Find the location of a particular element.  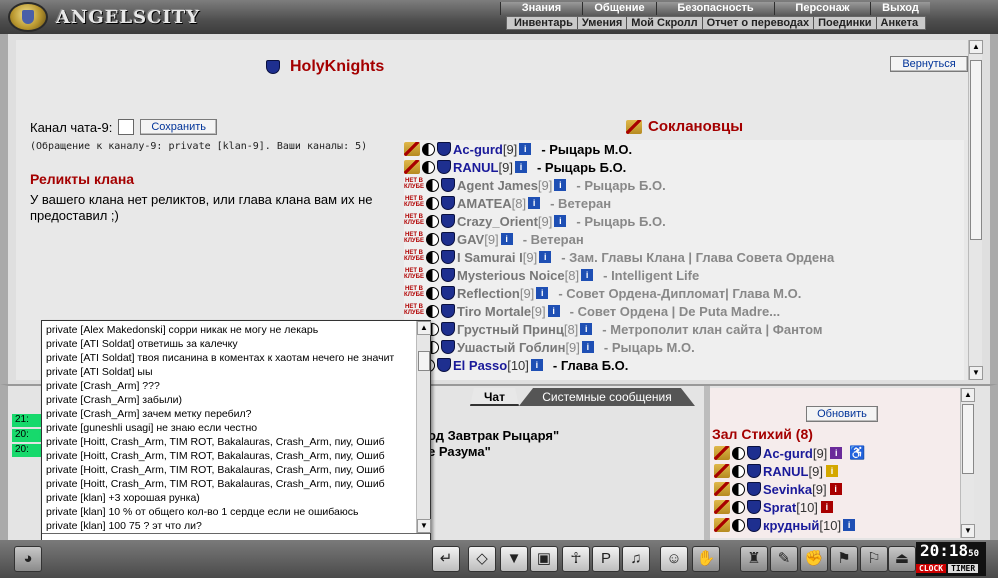

menu-character: Персонаж is located at coordinates (822, 8).